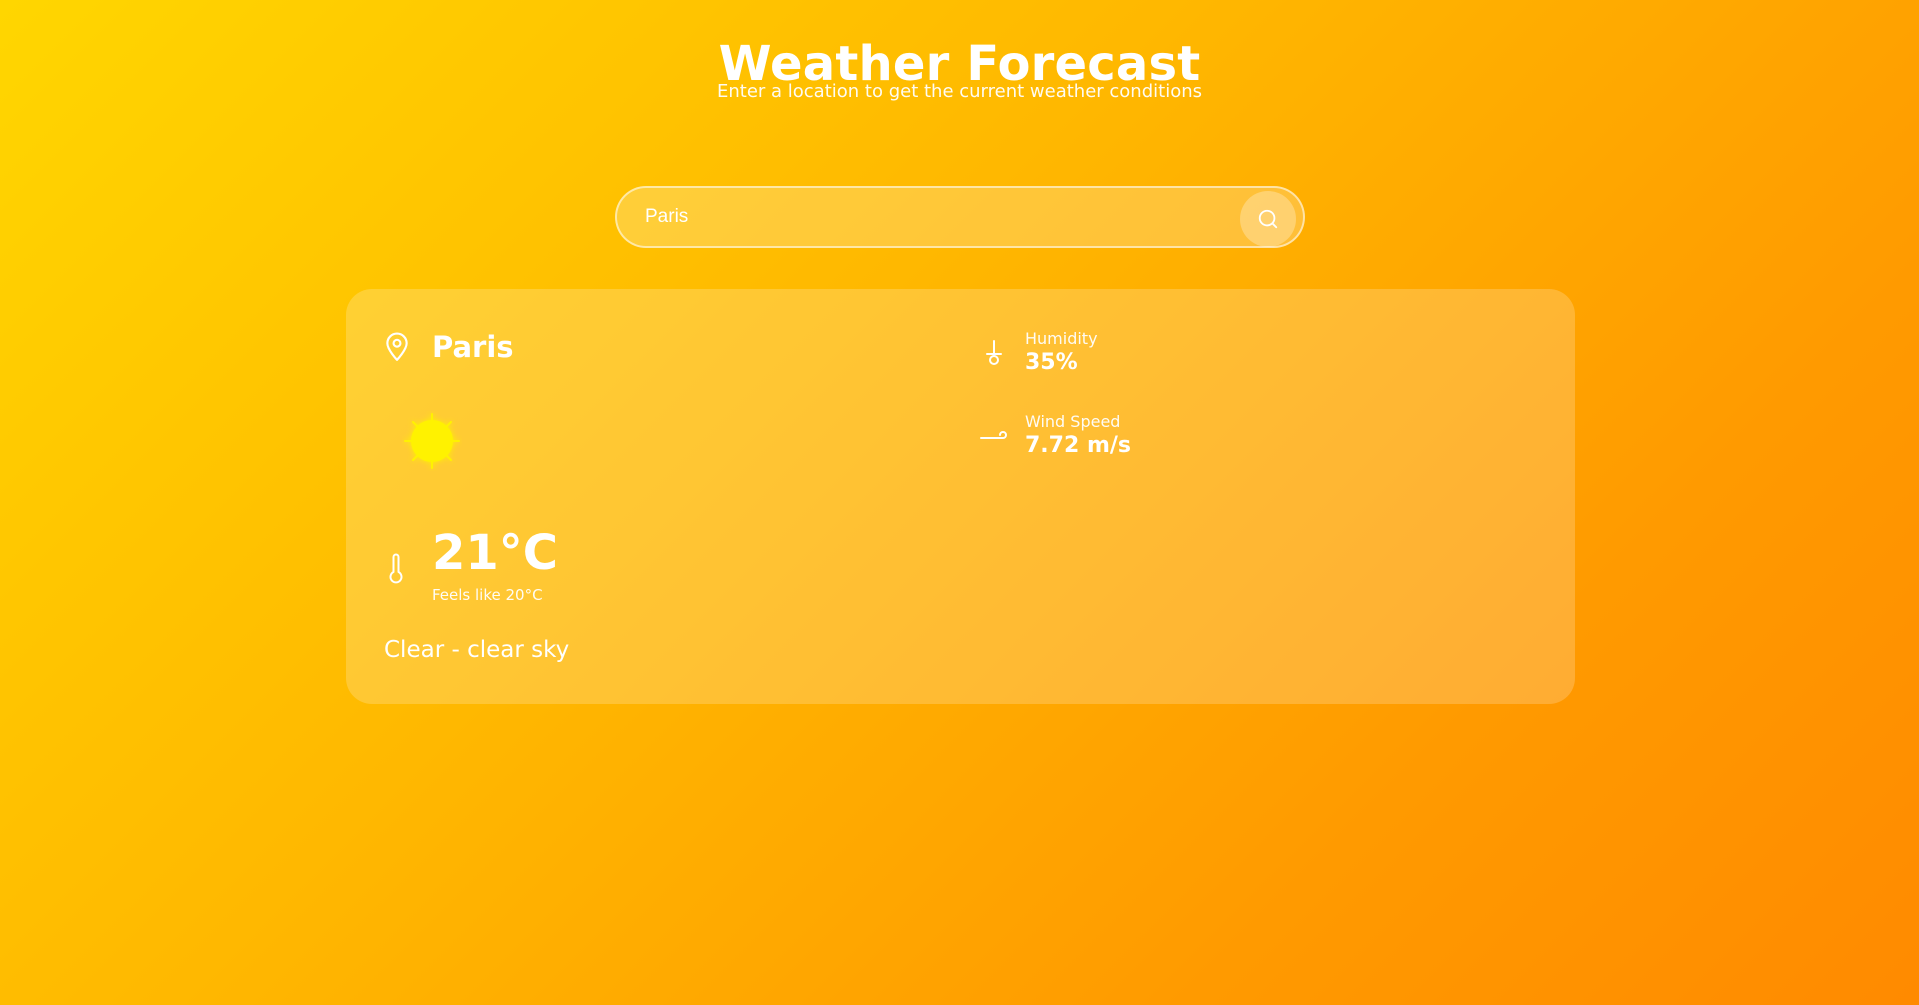 The height and width of the screenshot is (1005, 1919). Describe the element at coordinates (935, 217) in the screenshot. I see `search-input` at that location.